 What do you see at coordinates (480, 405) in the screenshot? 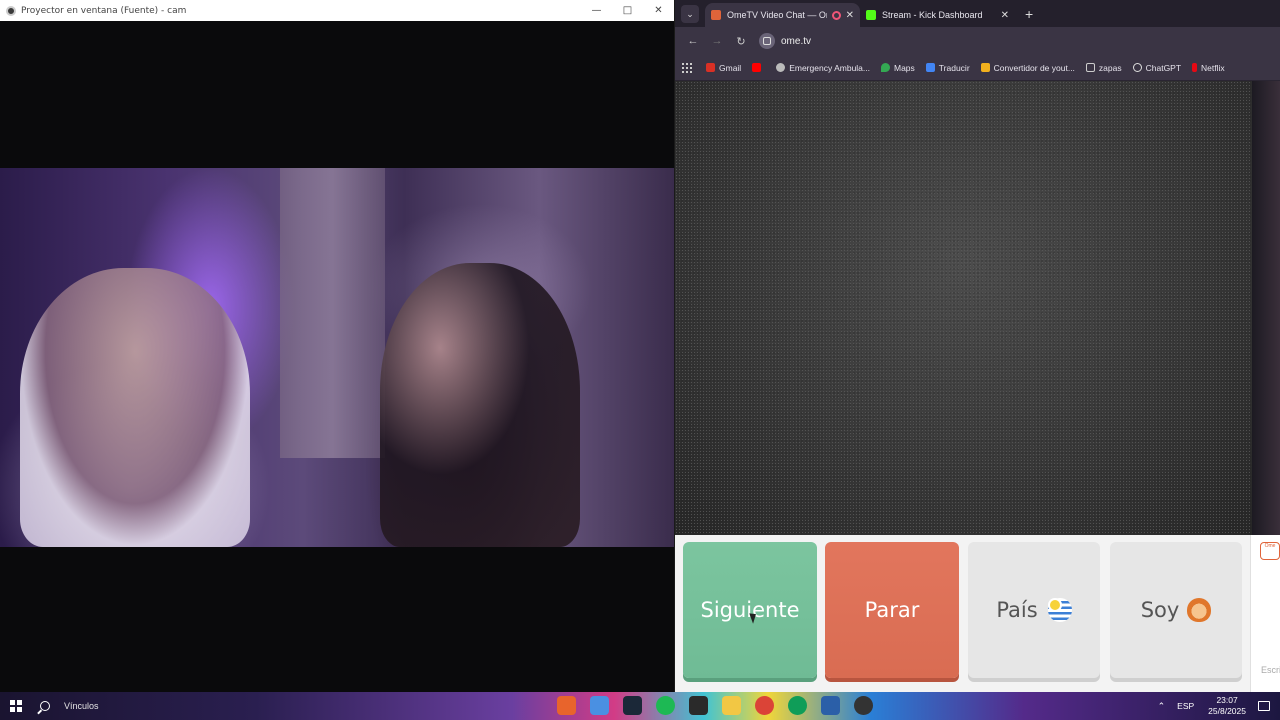
I see `webcam-person-right` at bounding box center [480, 405].